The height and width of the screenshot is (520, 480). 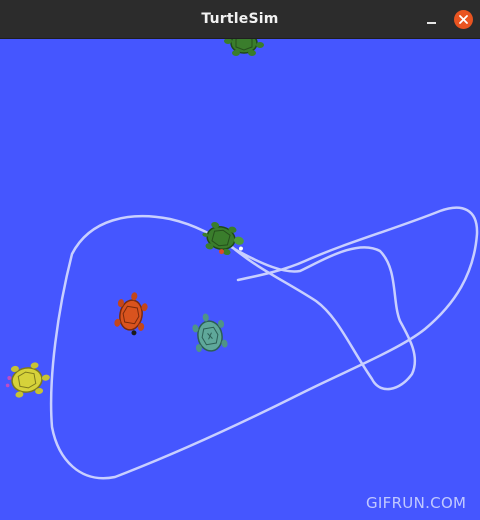 What do you see at coordinates (431, 23) in the screenshot?
I see `minimize-icon` at bounding box center [431, 23].